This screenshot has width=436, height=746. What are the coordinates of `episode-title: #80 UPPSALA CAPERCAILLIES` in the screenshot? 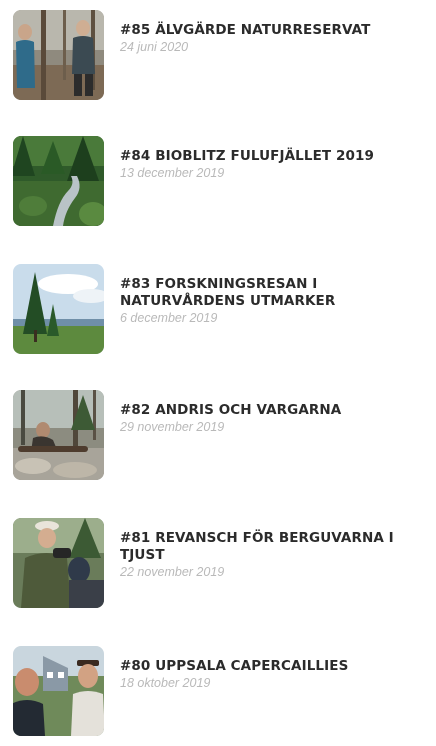 It's located at (273, 666).